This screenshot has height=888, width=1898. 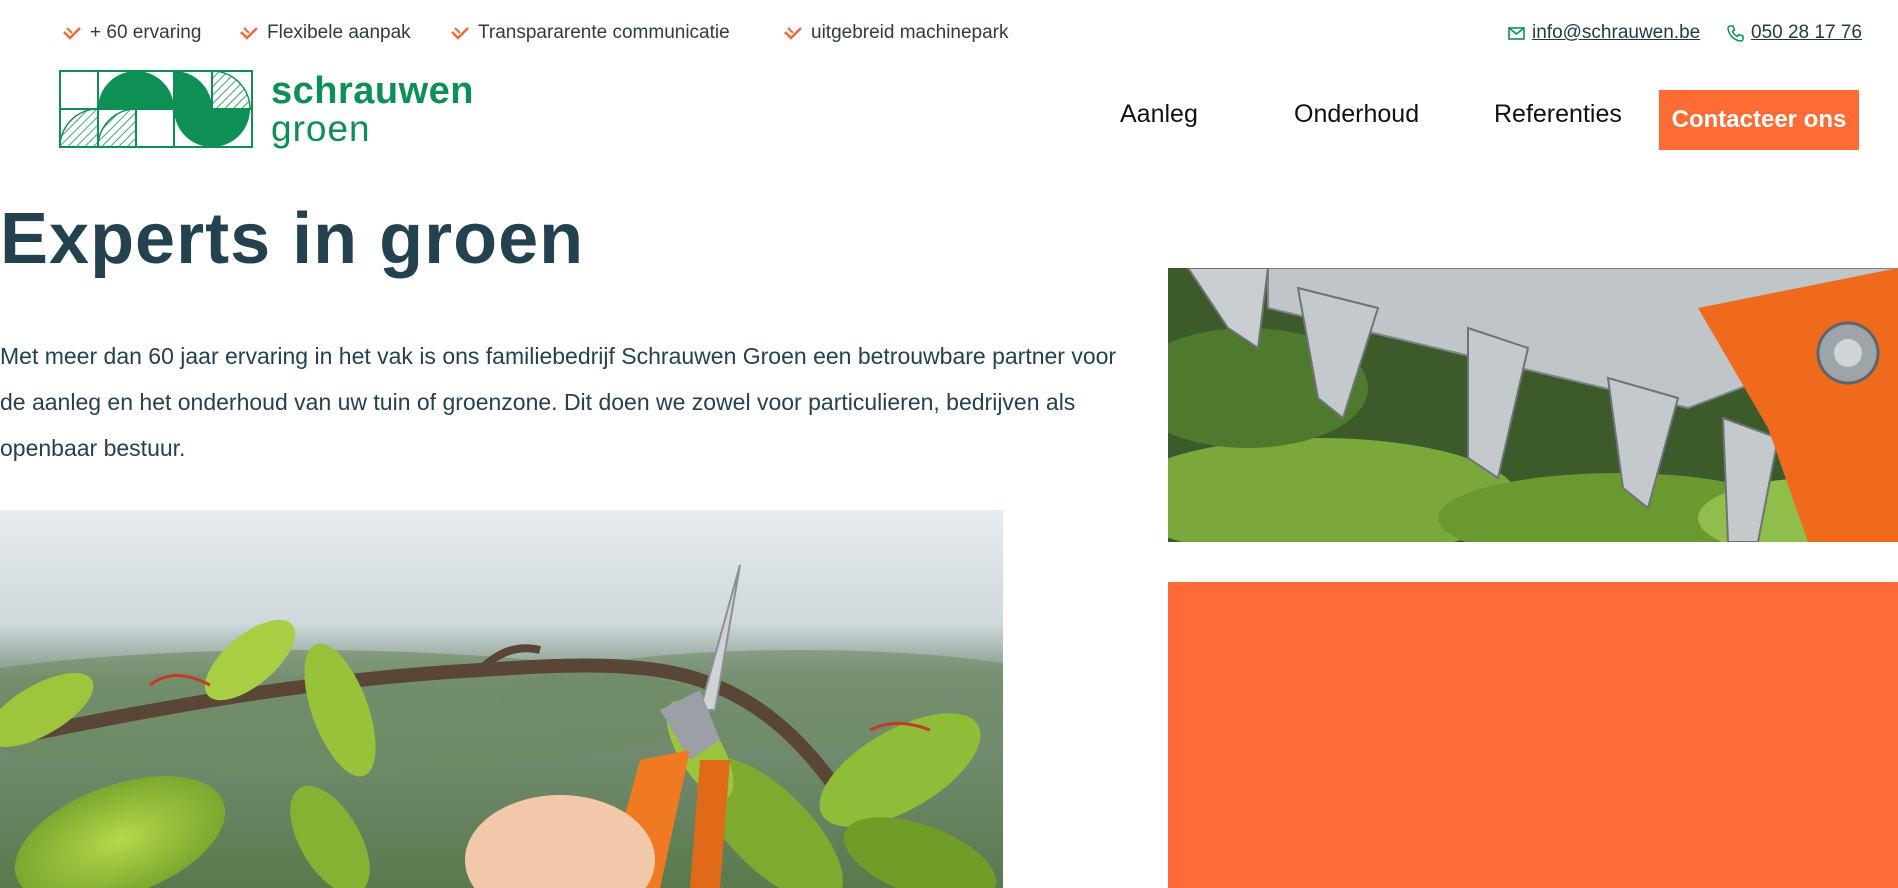 I want to click on email-link: info@schrauwen.be, so click(x=1604, y=33).